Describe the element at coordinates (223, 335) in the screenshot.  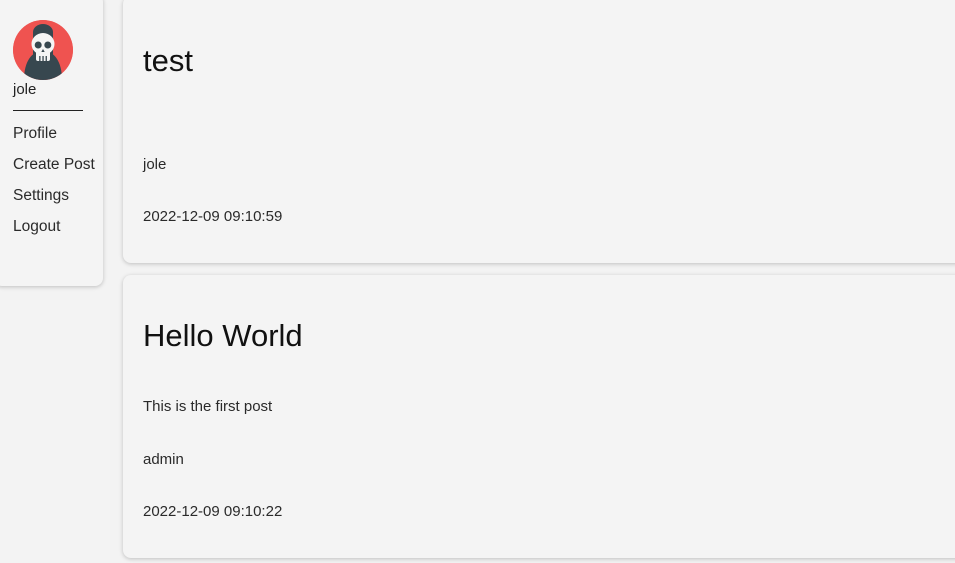
I see `post-title: Hello World` at that location.